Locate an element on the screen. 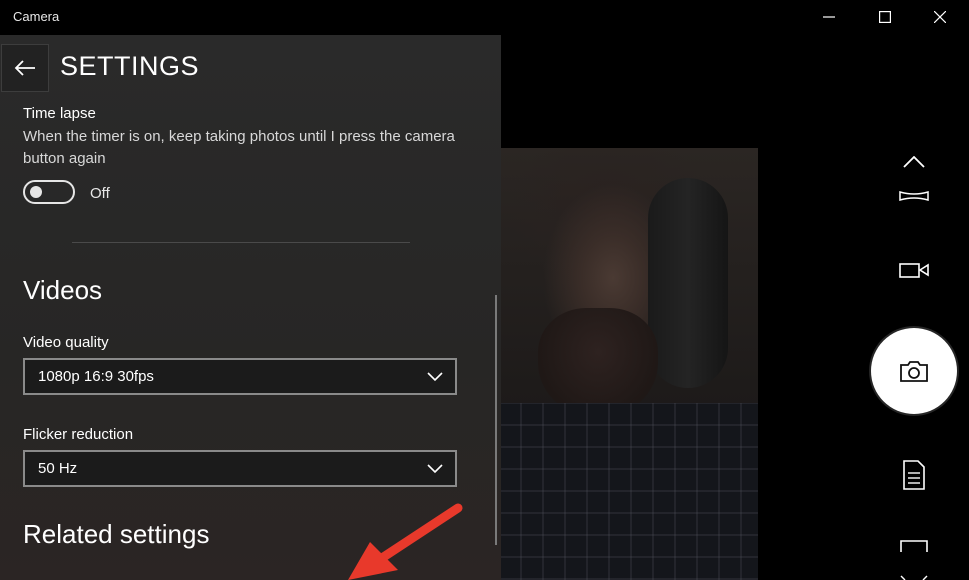  camera-icon is located at coordinates (914, 371).